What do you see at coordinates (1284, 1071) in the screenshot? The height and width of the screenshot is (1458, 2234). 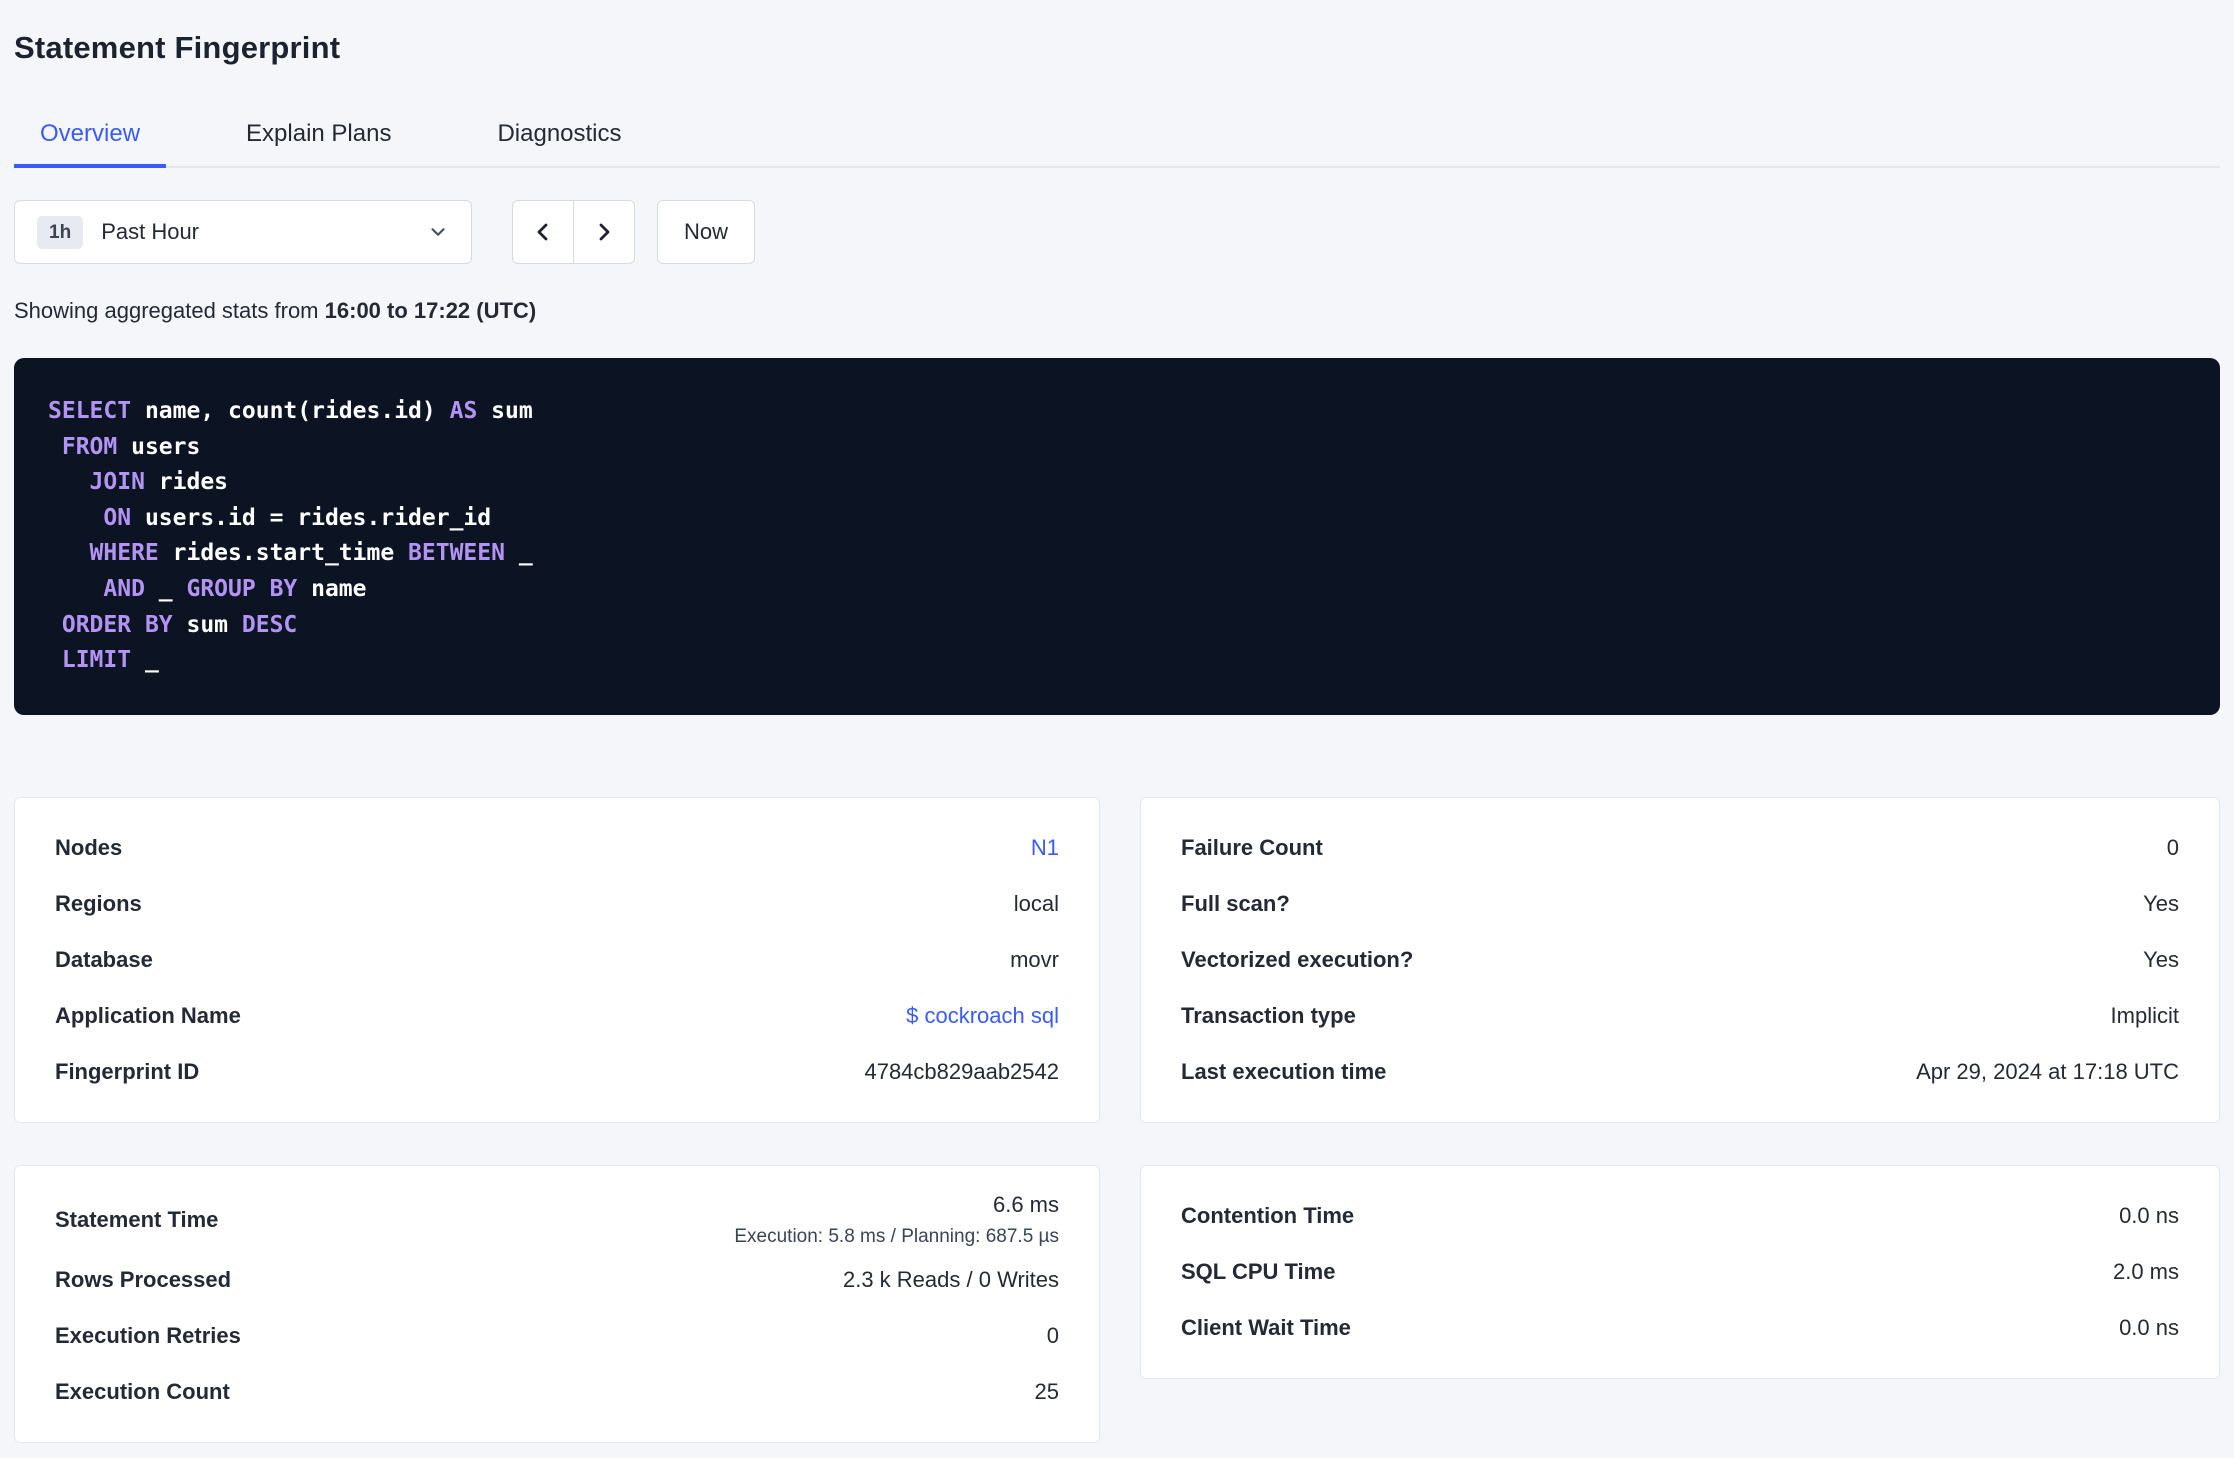 I see `row-label: Last execution time` at bounding box center [1284, 1071].